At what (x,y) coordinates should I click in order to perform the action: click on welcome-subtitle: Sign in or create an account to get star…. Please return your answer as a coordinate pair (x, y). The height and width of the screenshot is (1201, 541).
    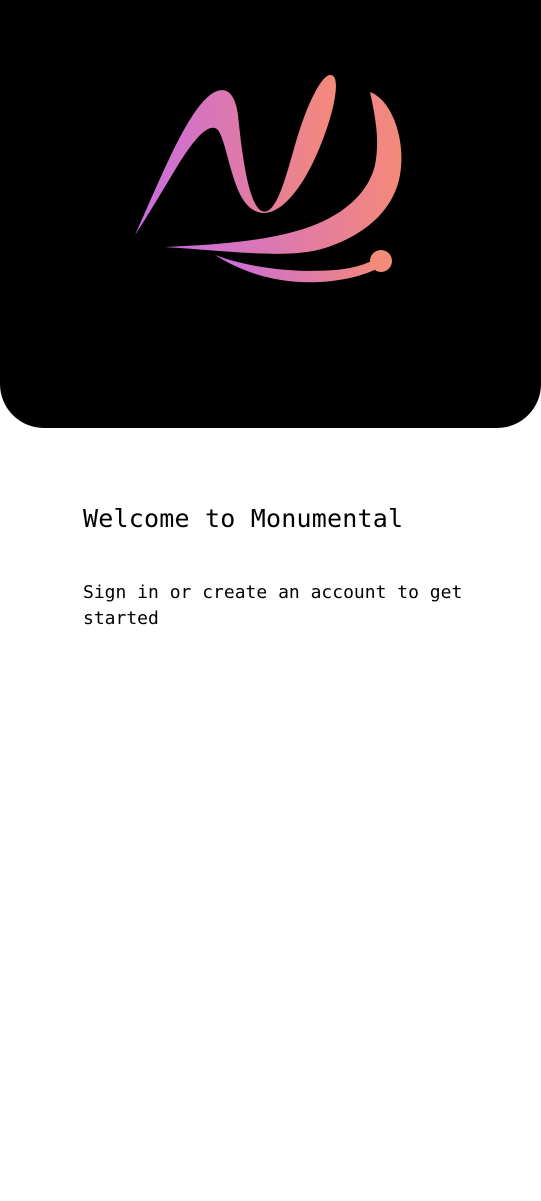
    Looking at the image, I should click on (273, 605).